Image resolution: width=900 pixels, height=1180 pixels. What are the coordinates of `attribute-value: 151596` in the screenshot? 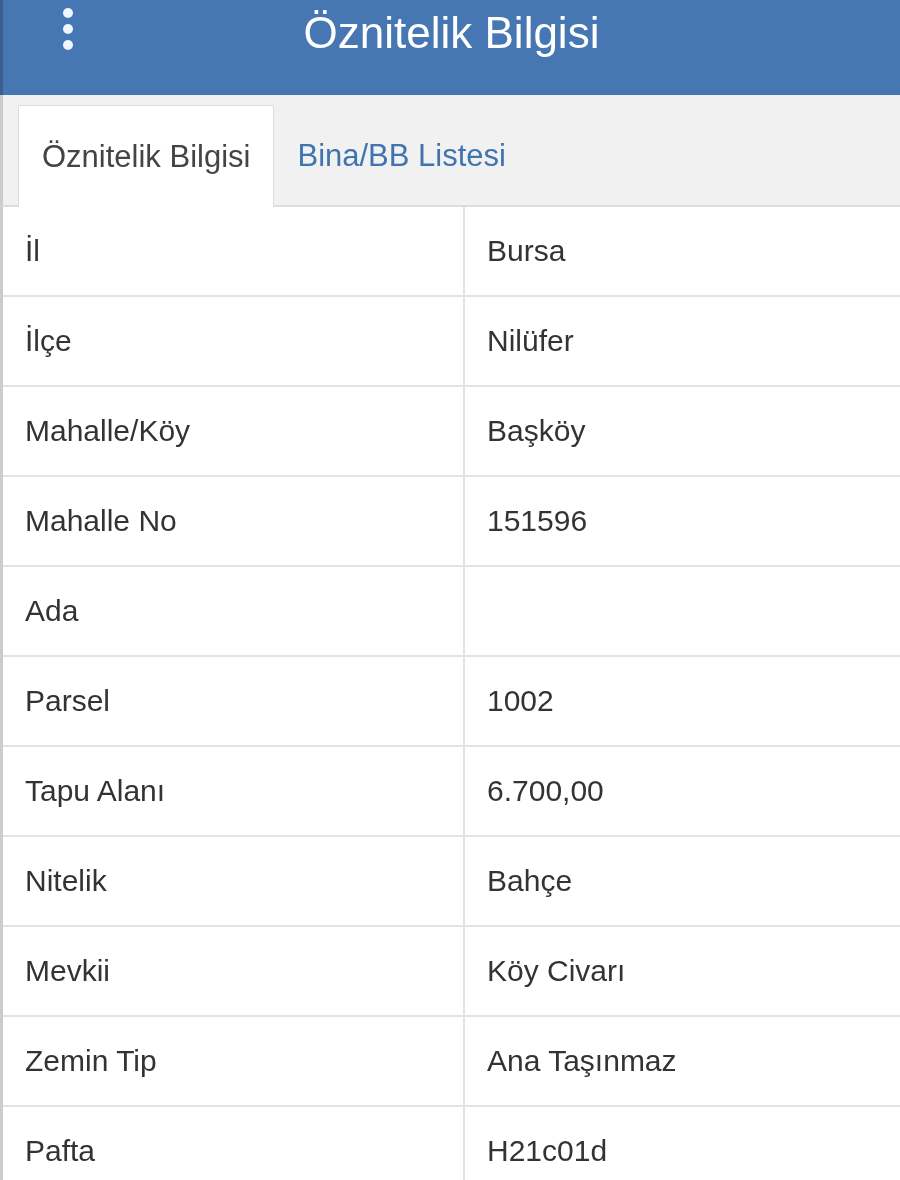 It's located at (537, 521).